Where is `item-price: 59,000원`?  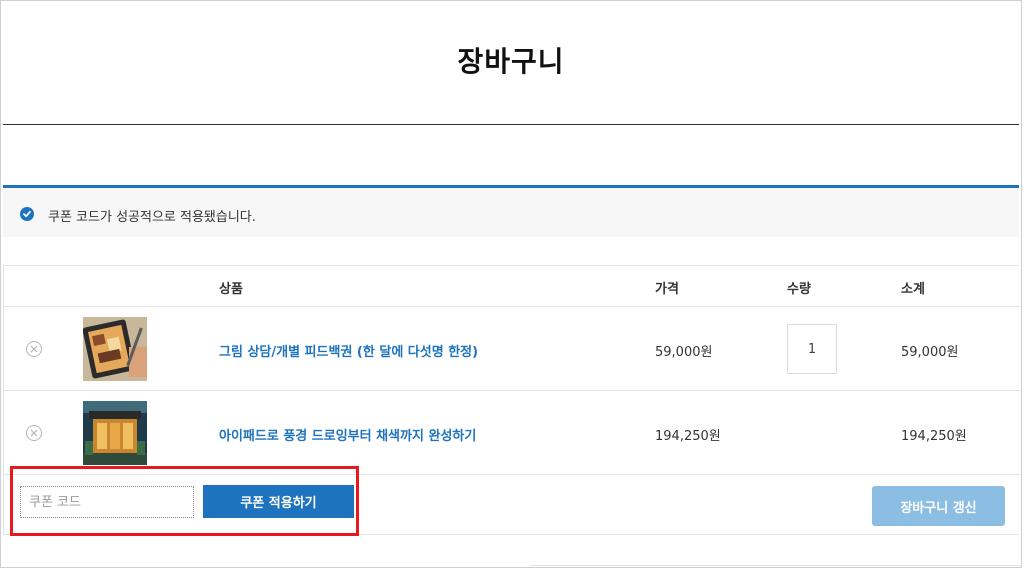
item-price: 59,000원 is located at coordinates (684, 352).